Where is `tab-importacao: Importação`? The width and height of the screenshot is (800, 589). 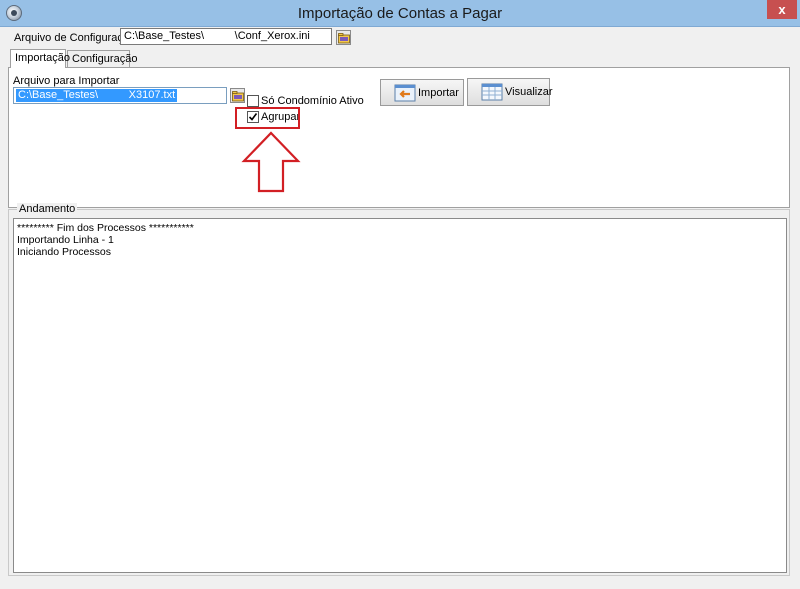
tab-importacao: Importação is located at coordinates (40, 58).